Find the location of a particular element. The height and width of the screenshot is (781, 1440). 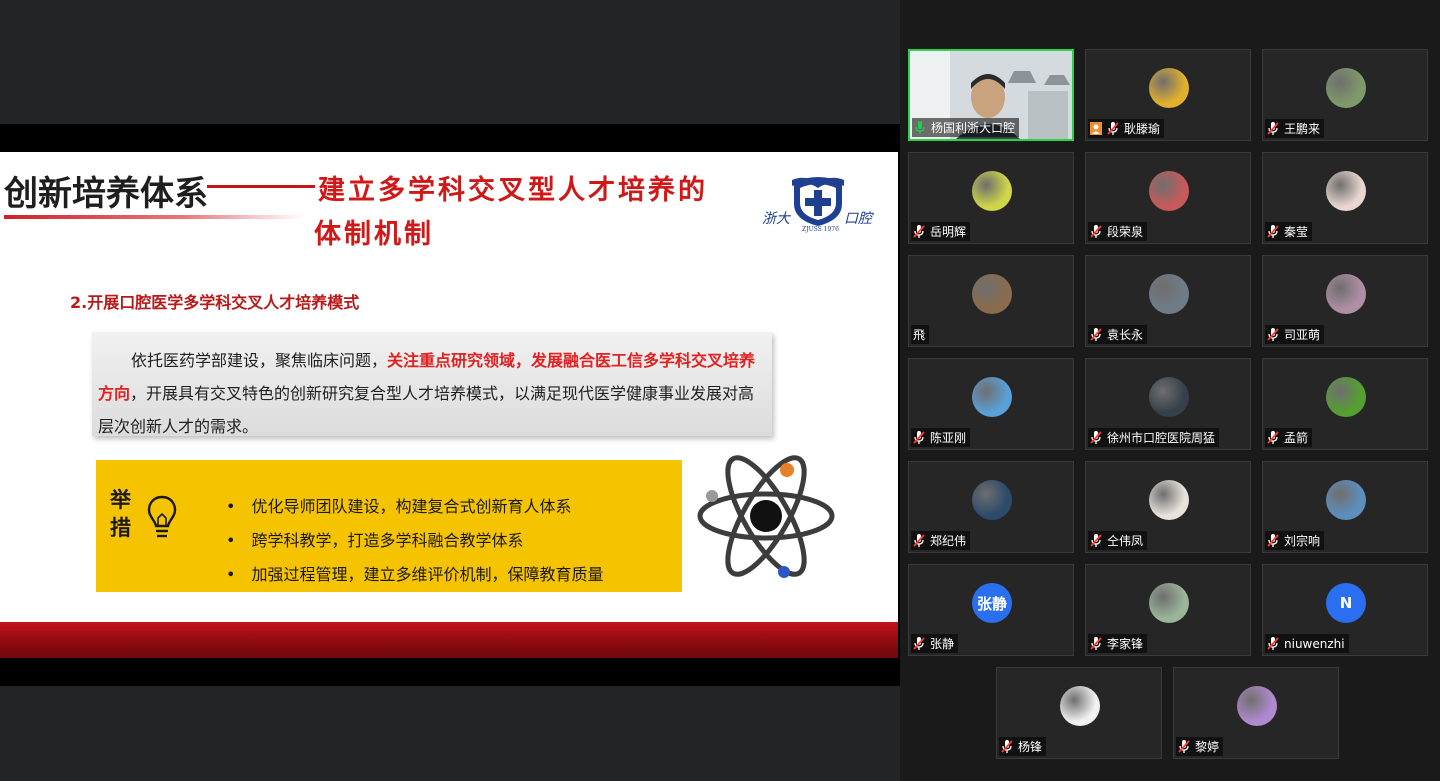

participant-tile: 仝伟凤 is located at coordinates (1168, 507).